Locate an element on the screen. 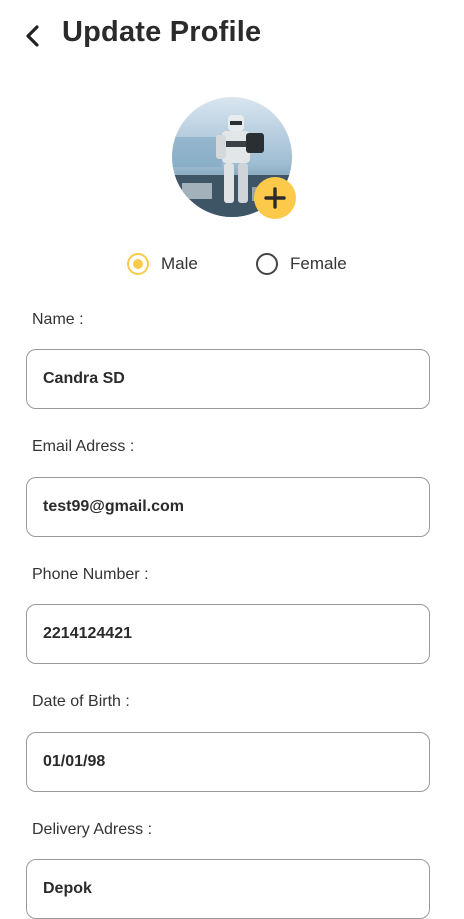 Image resolution: width=464 pixels, height=919 pixels. email-field is located at coordinates (228, 507).